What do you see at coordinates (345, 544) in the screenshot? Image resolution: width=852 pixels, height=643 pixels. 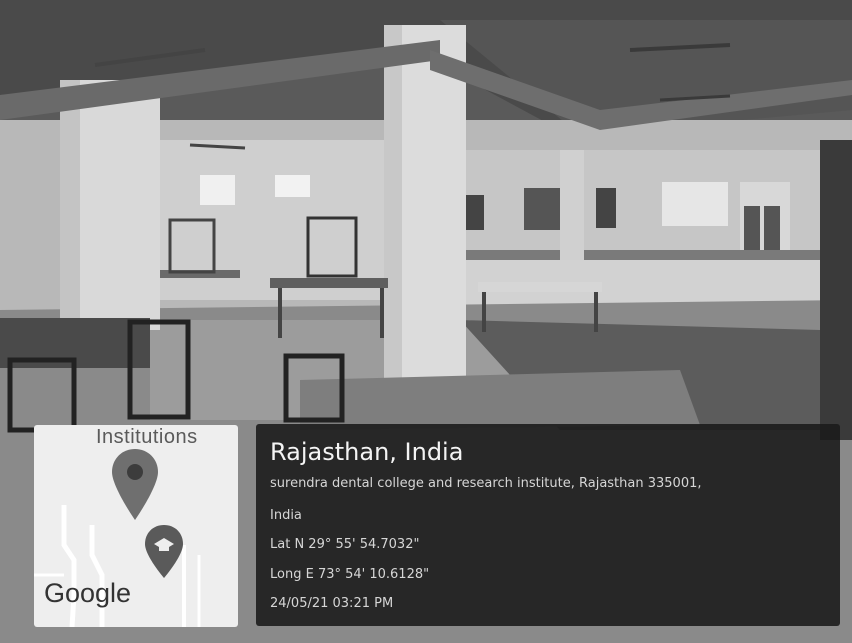 I see `latitude: Lat N 29° 55' 54.7032"` at bounding box center [345, 544].